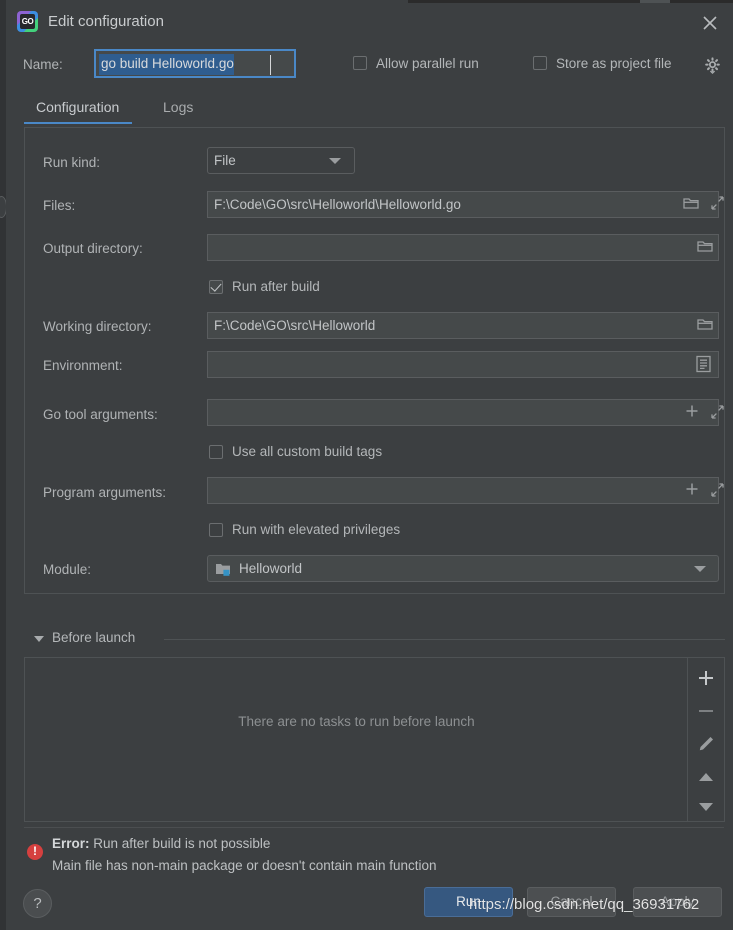  What do you see at coordinates (216, 452) in the screenshot?
I see `use-all-custom-build-tags-checkbox` at bounding box center [216, 452].